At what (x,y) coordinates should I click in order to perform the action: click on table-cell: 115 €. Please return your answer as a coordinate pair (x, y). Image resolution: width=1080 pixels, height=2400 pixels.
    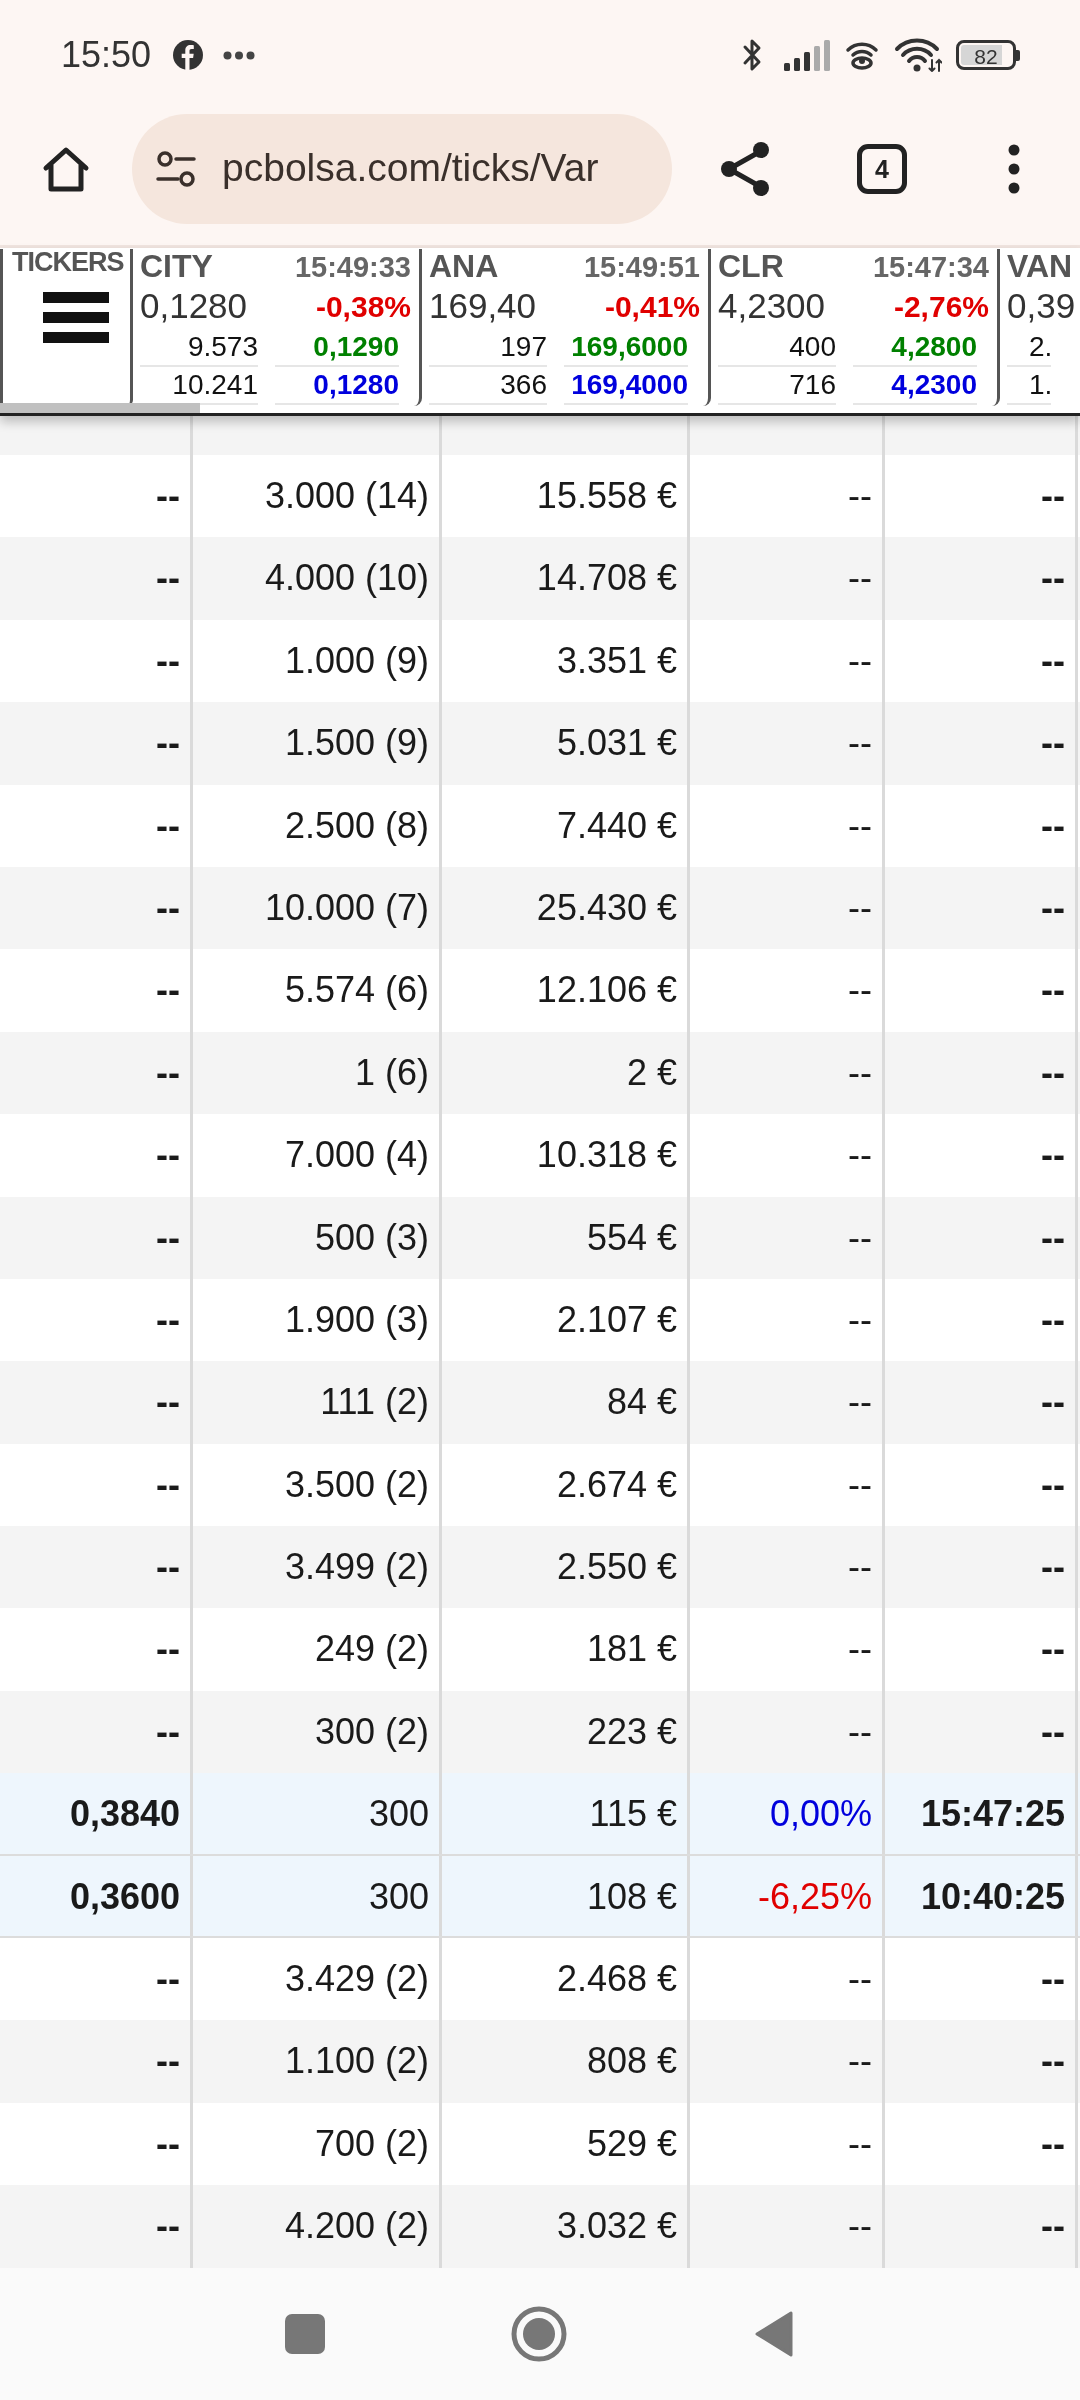
    Looking at the image, I should click on (566, 1813).